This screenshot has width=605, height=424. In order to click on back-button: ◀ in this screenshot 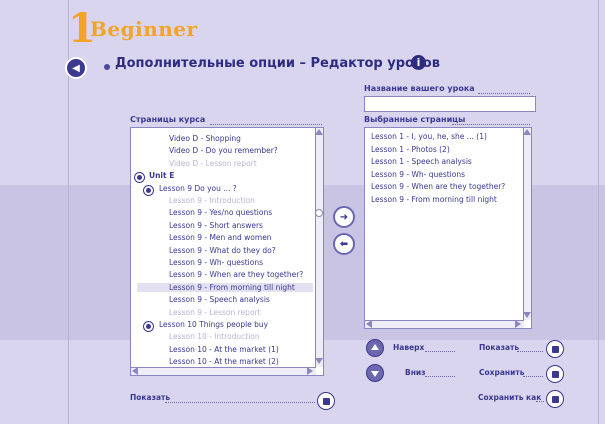, I will do `click(76, 68)`.